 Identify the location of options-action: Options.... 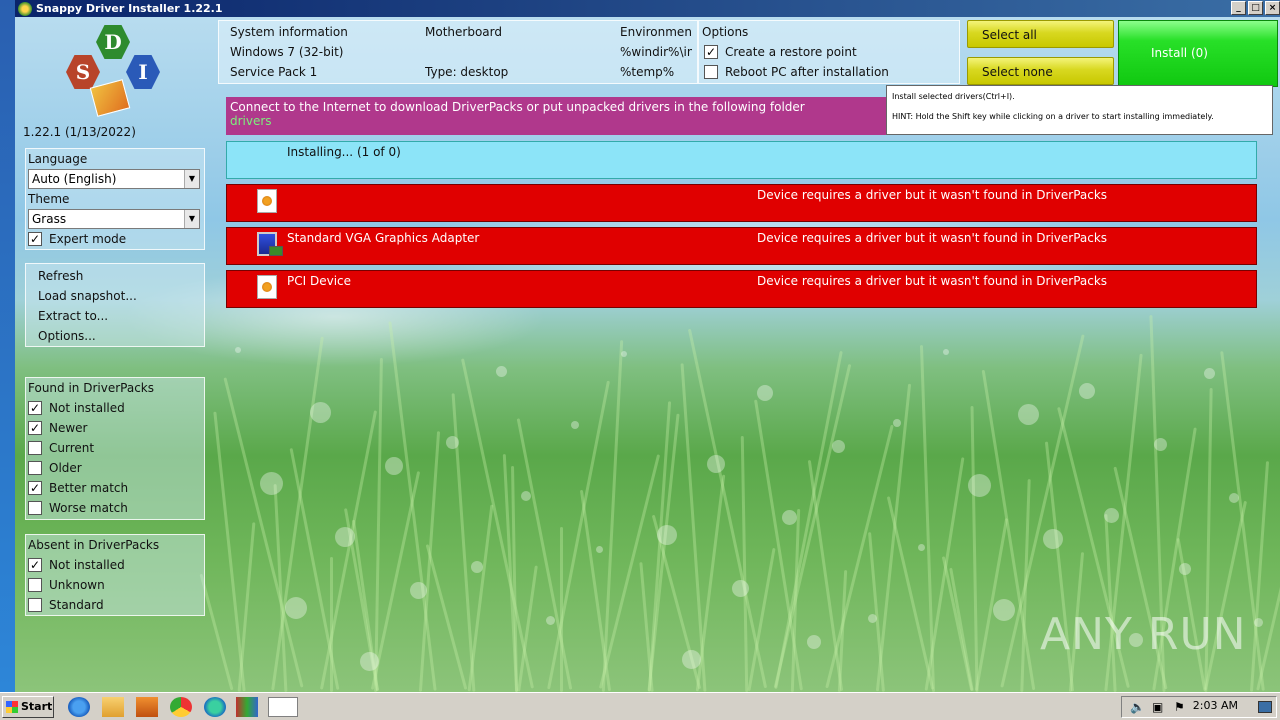
(115, 336).